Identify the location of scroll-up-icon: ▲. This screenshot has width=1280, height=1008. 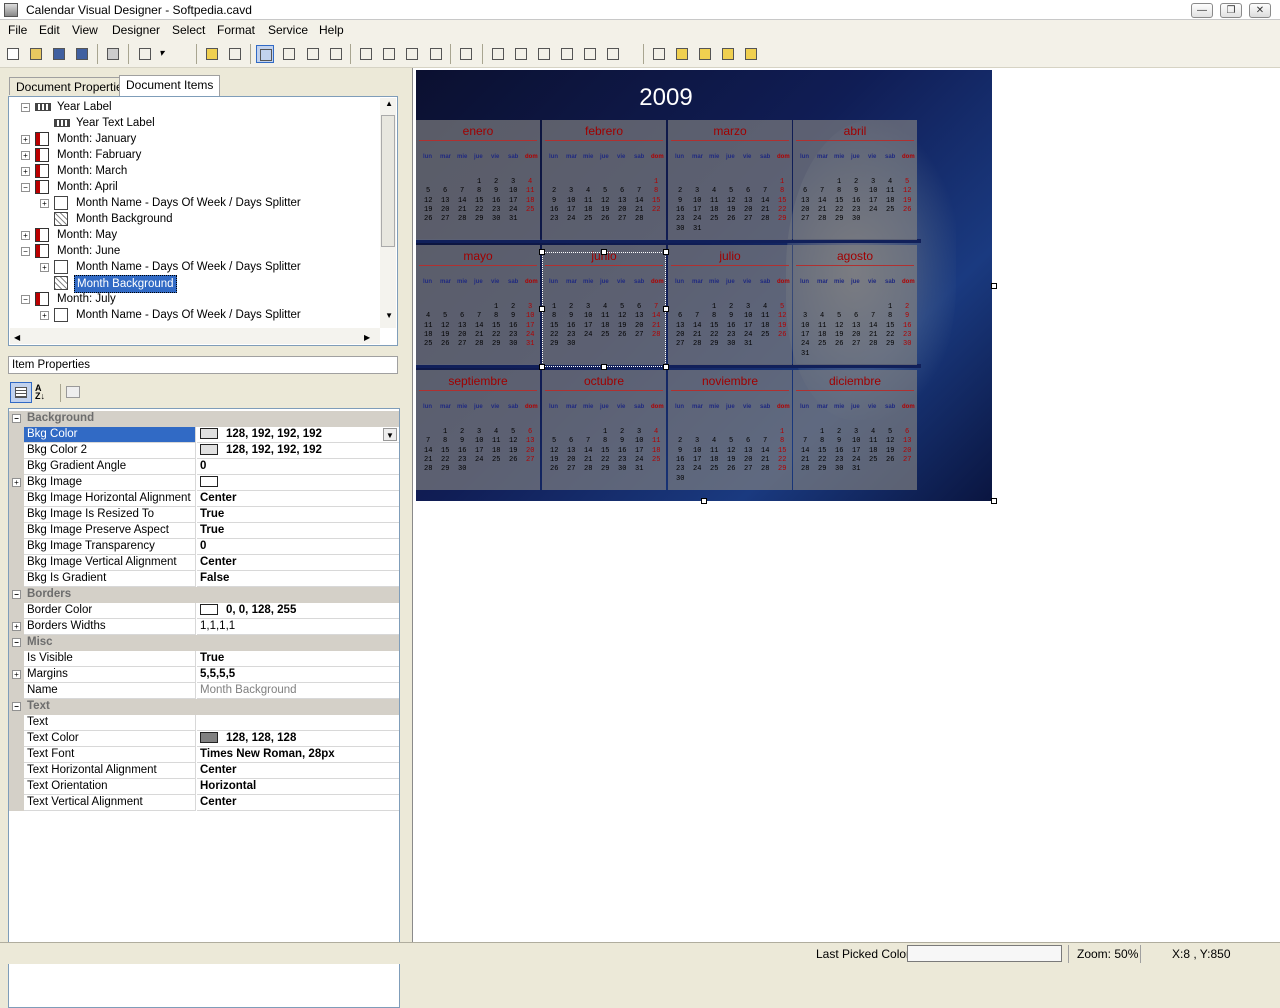
(389, 103).